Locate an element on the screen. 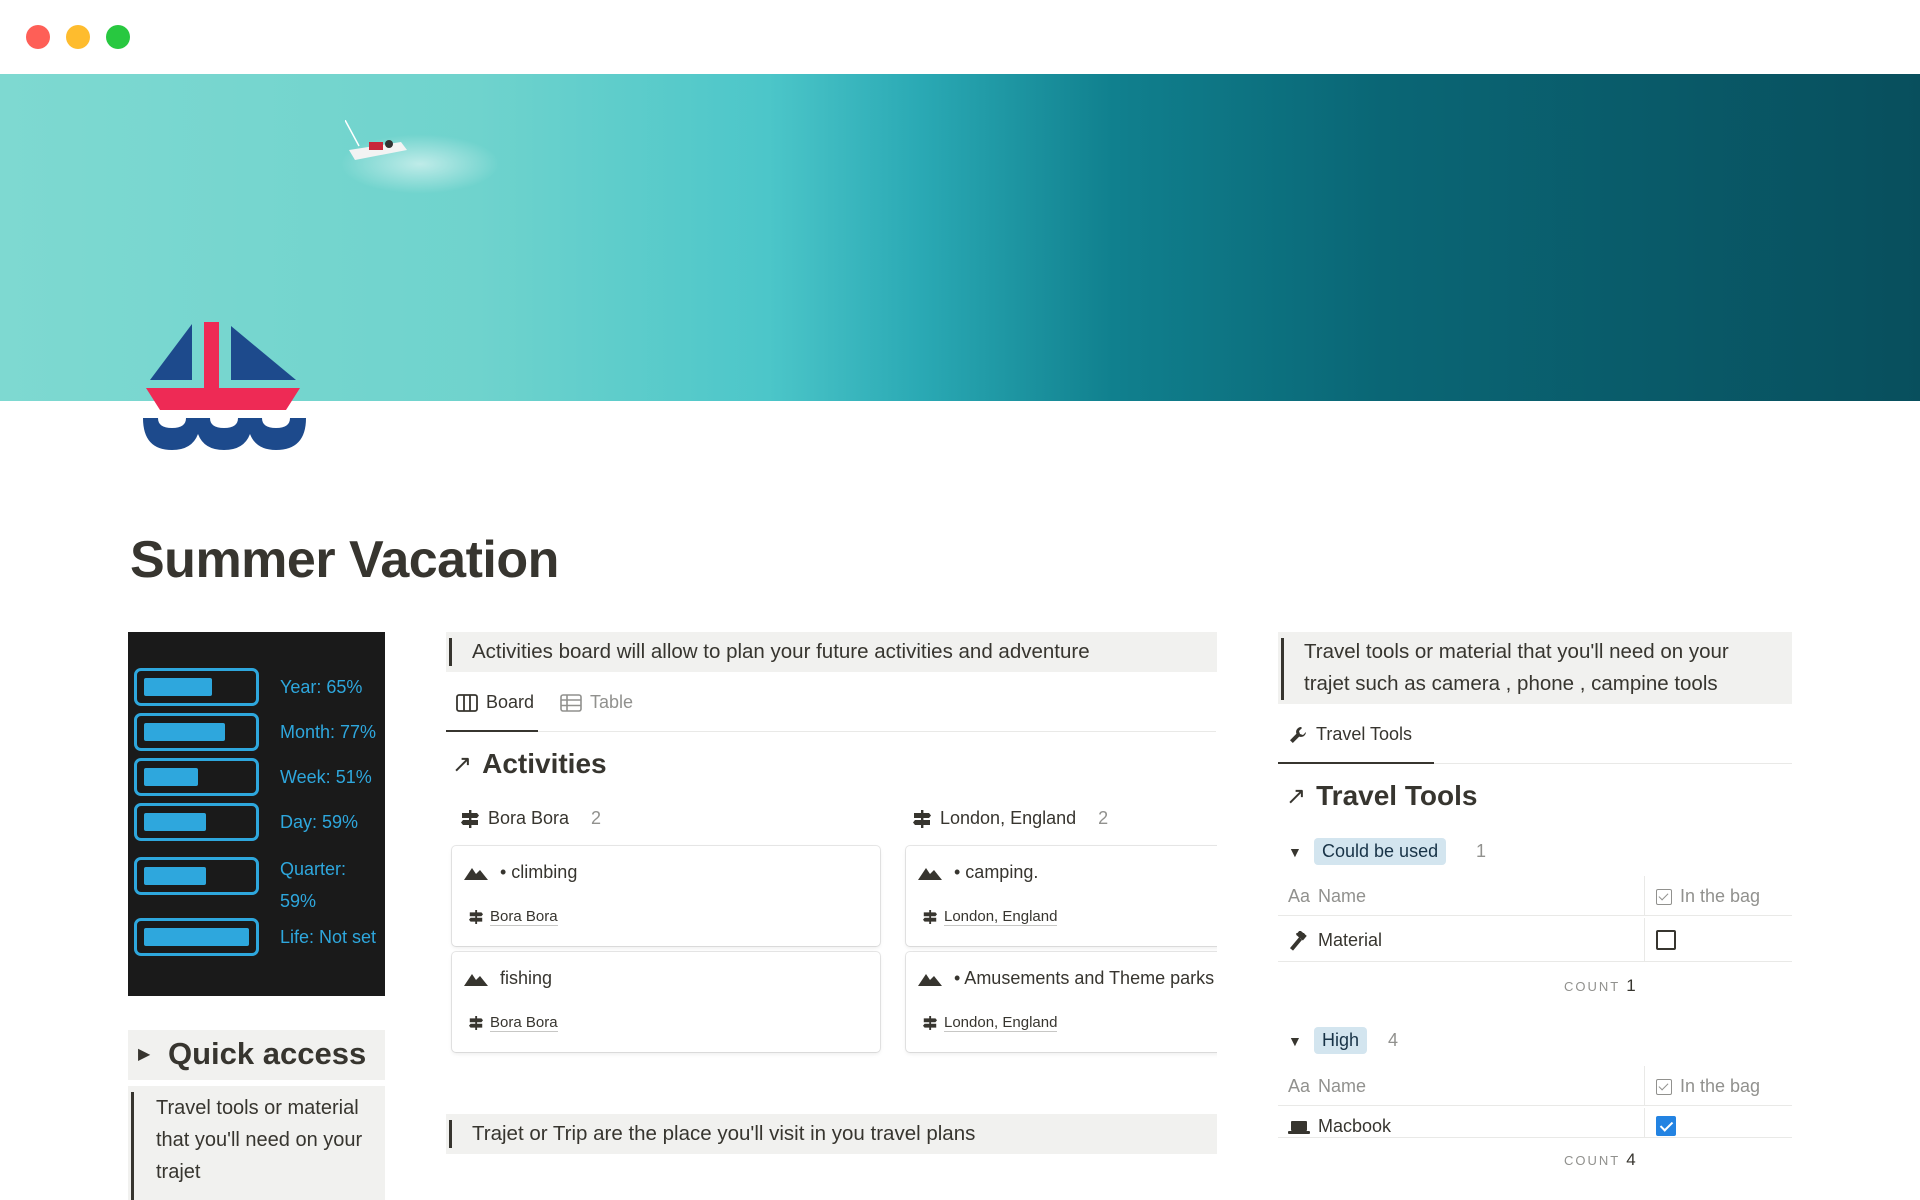 This screenshot has width=1920, height=1200. travel-tools-title-text: Travel Tools is located at coordinates (1397, 795).